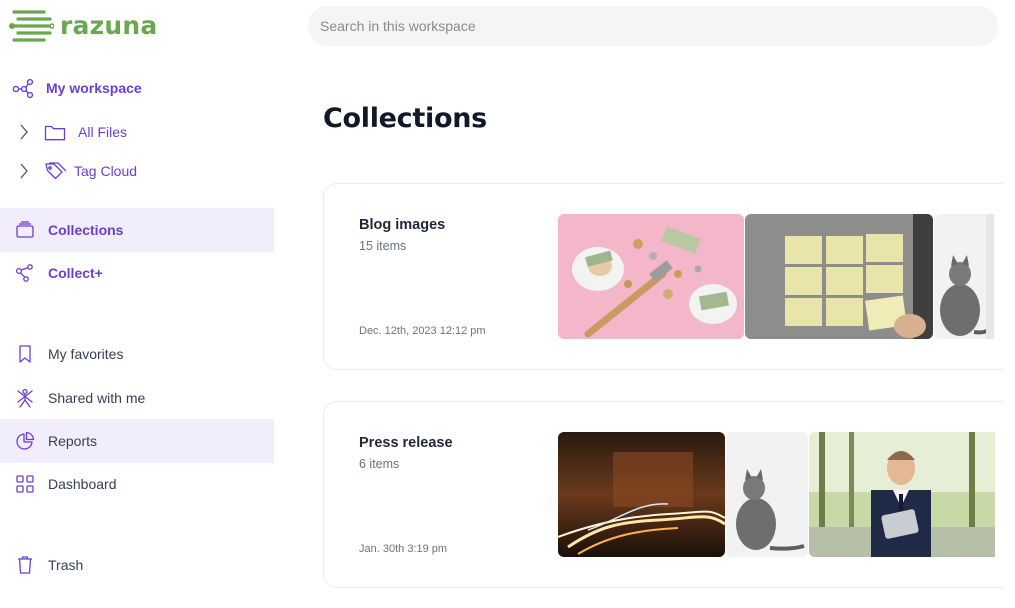  What do you see at coordinates (137, 230) in the screenshot?
I see `sidebar-item-collections: Collections` at bounding box center [137, 230].